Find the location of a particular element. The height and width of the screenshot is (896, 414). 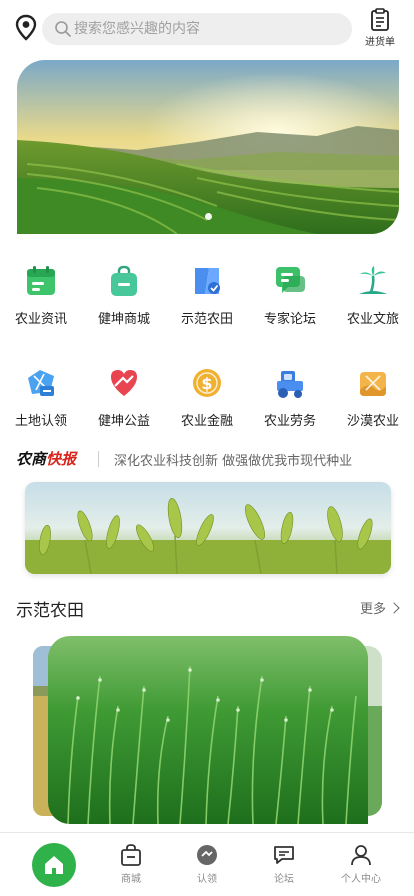

news-headline: 深化农业科技创新 做强做优我市现代种业 is located at coordinates (233, 459).